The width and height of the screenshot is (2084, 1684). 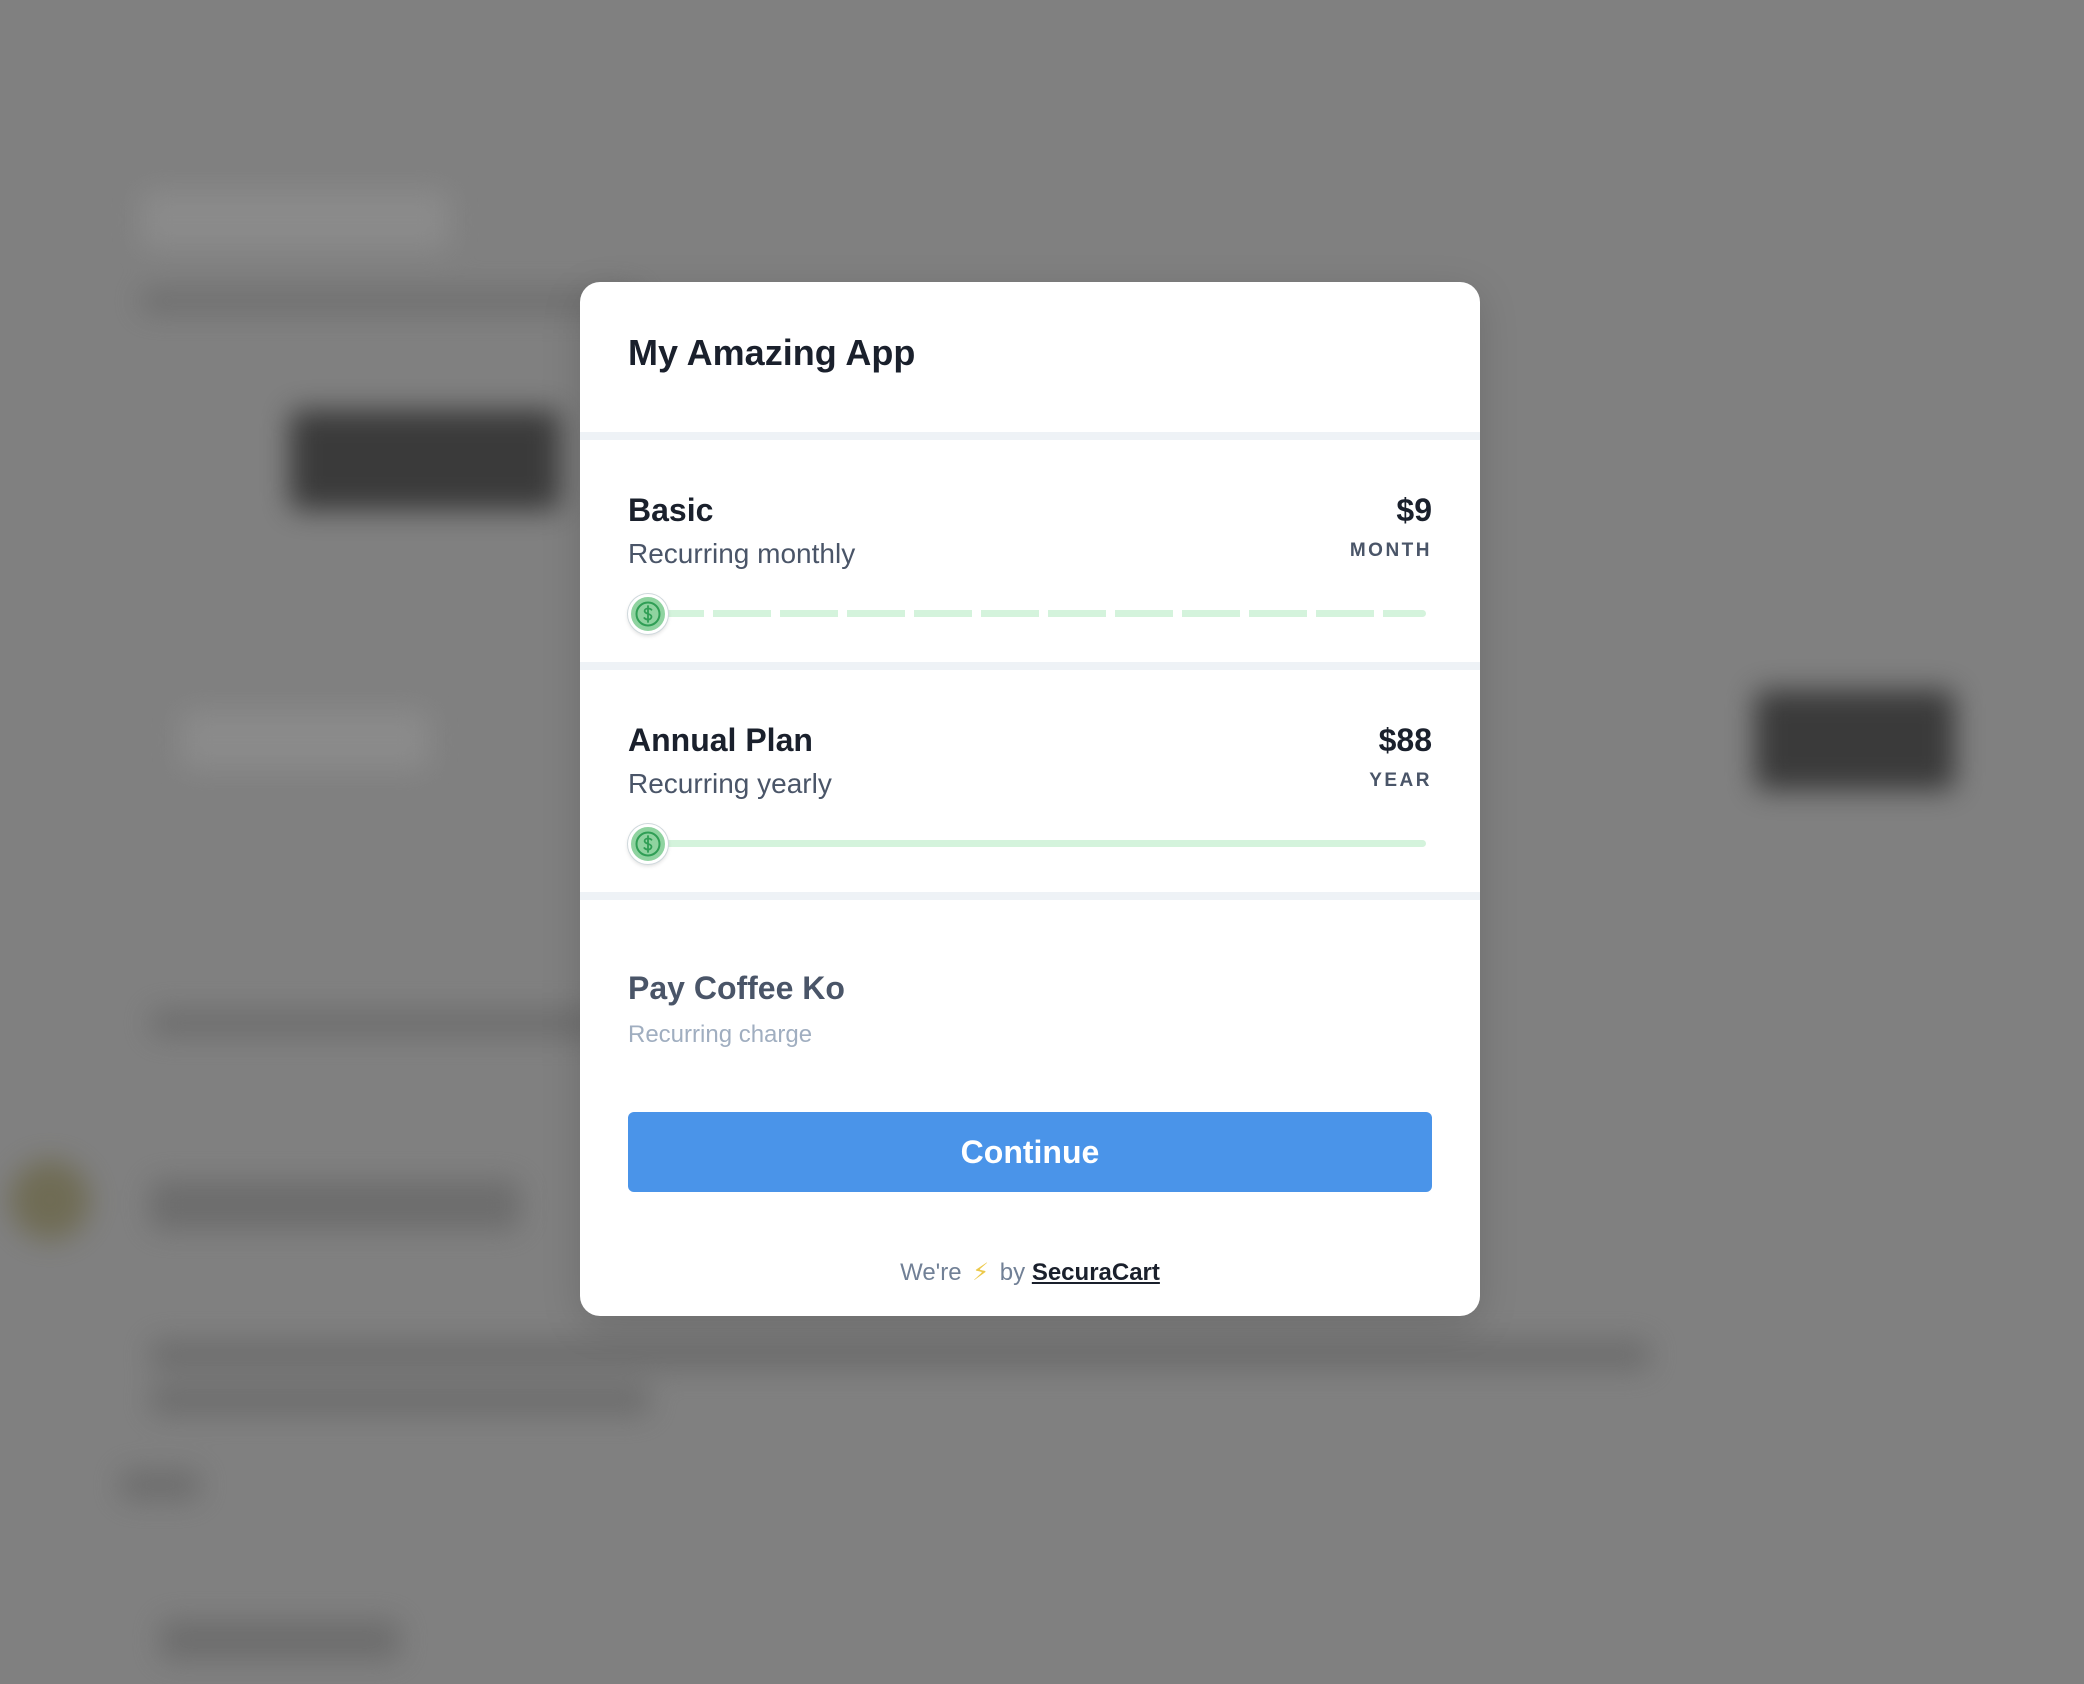 I want to click on other-payment-option: Pay Coffee Ko Recurring charge, so click(x=1030, y=1000).